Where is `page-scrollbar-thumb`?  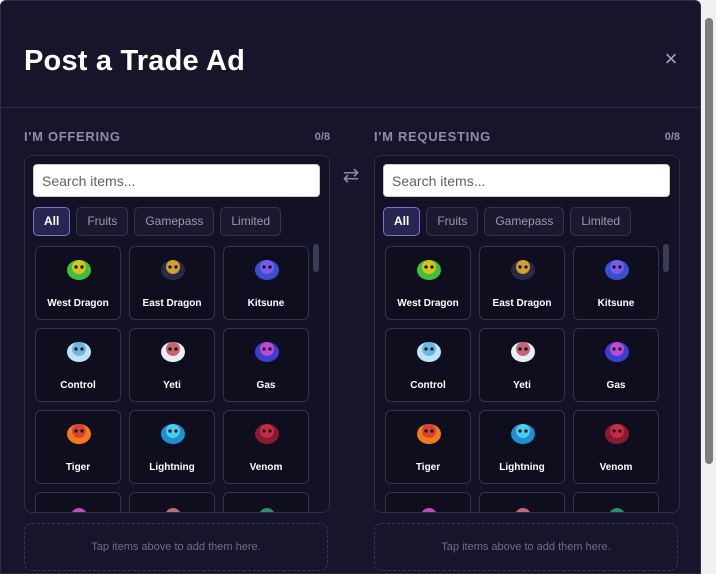 page-scrollbar-thumb is located at coordinates (709, 241).